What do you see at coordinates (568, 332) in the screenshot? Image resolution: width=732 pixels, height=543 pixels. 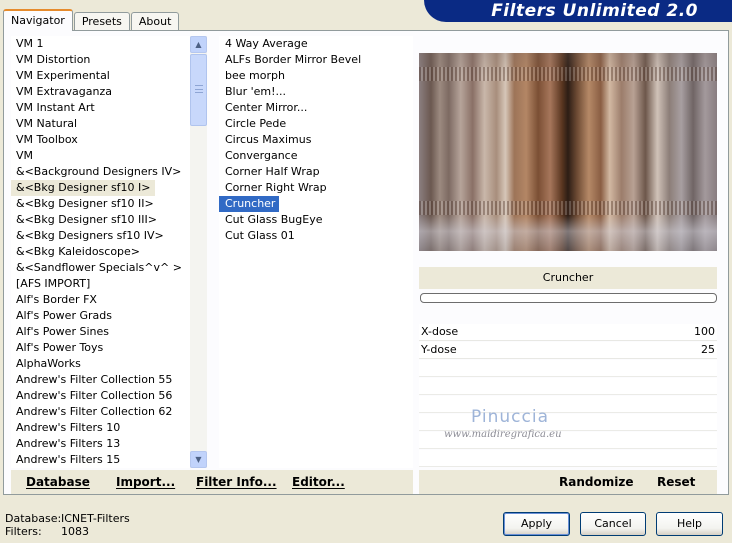 I see `param-x-dose: X-dose 100` at bounding box center [568, 332].